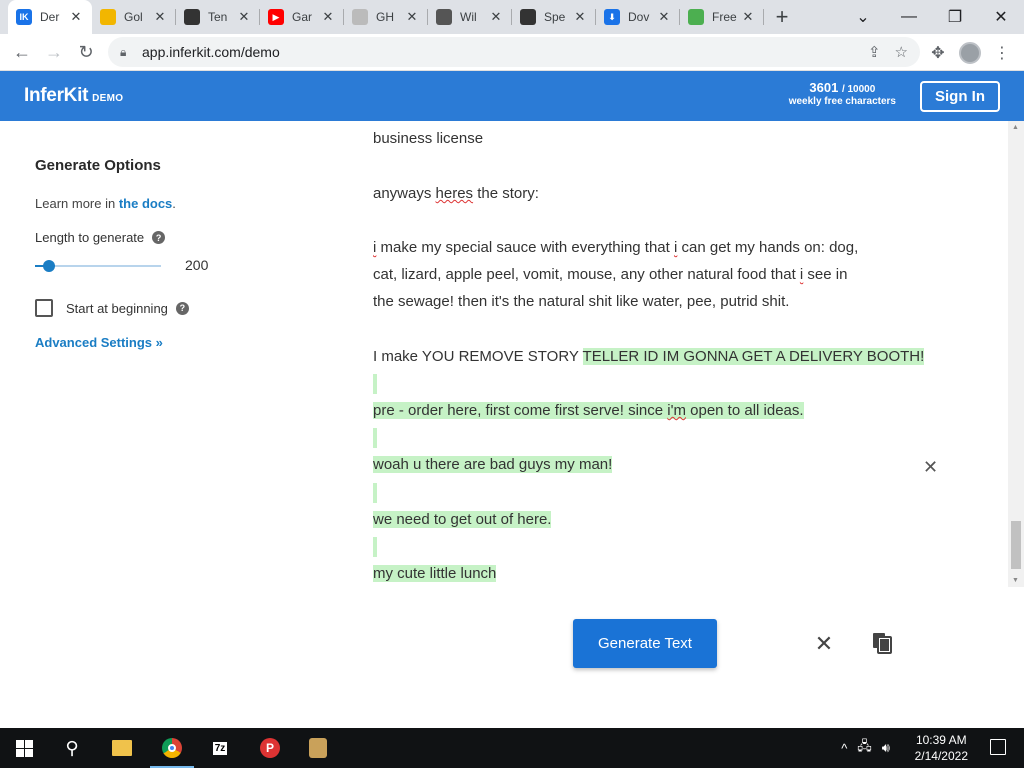 Image resolution: width=1024 pixels, height=768 pixels. I want to click on browser-tab: ▶ Gar ✕, so click(302, 17).